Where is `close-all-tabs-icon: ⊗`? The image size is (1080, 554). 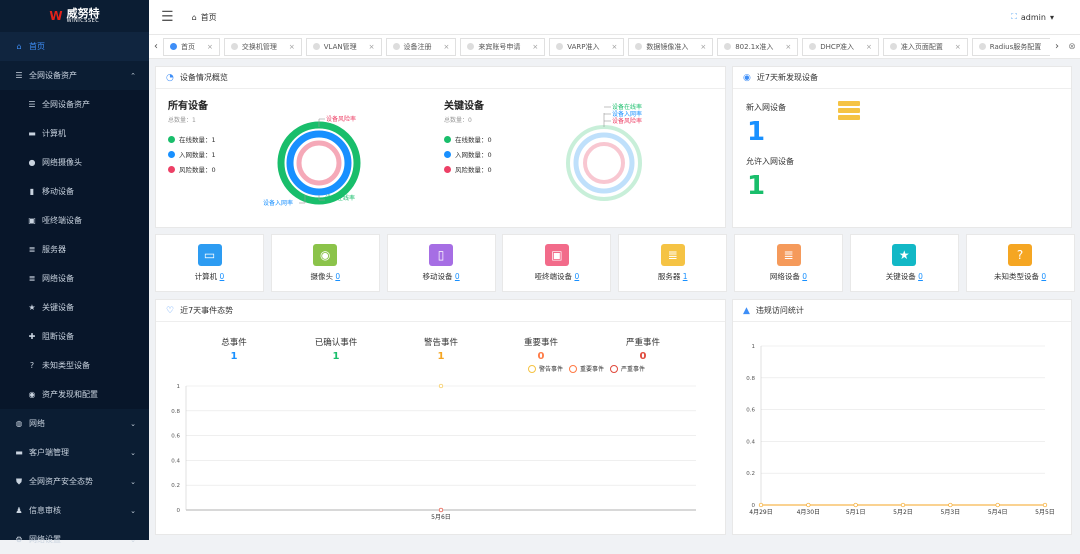 close-all-tabs-icon: ⊗ is located at coordinates (1072, 47).